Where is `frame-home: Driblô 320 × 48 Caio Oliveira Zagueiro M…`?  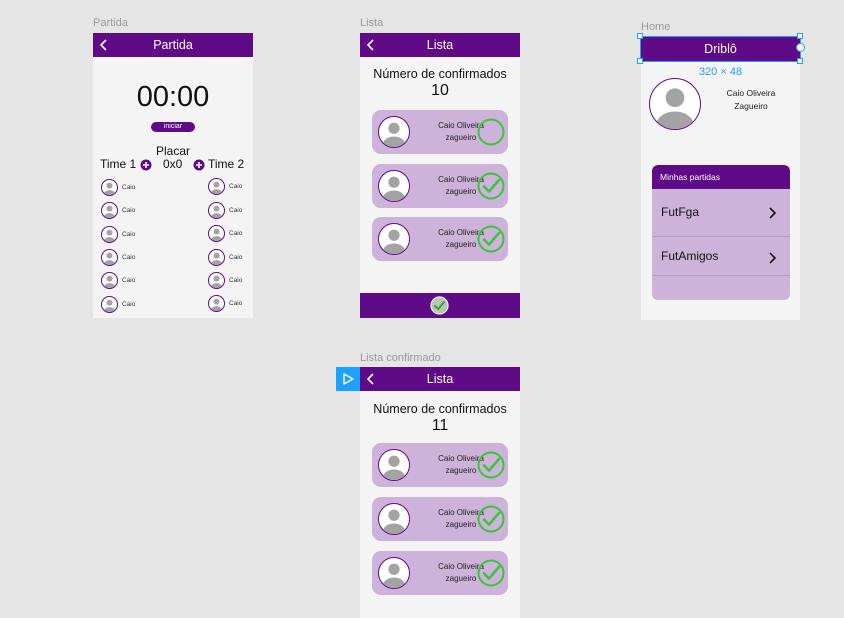
frame-home: Driblô 320 × 48 Caio Oliveira Zagueiro M… is located at coordinates (720, 178).